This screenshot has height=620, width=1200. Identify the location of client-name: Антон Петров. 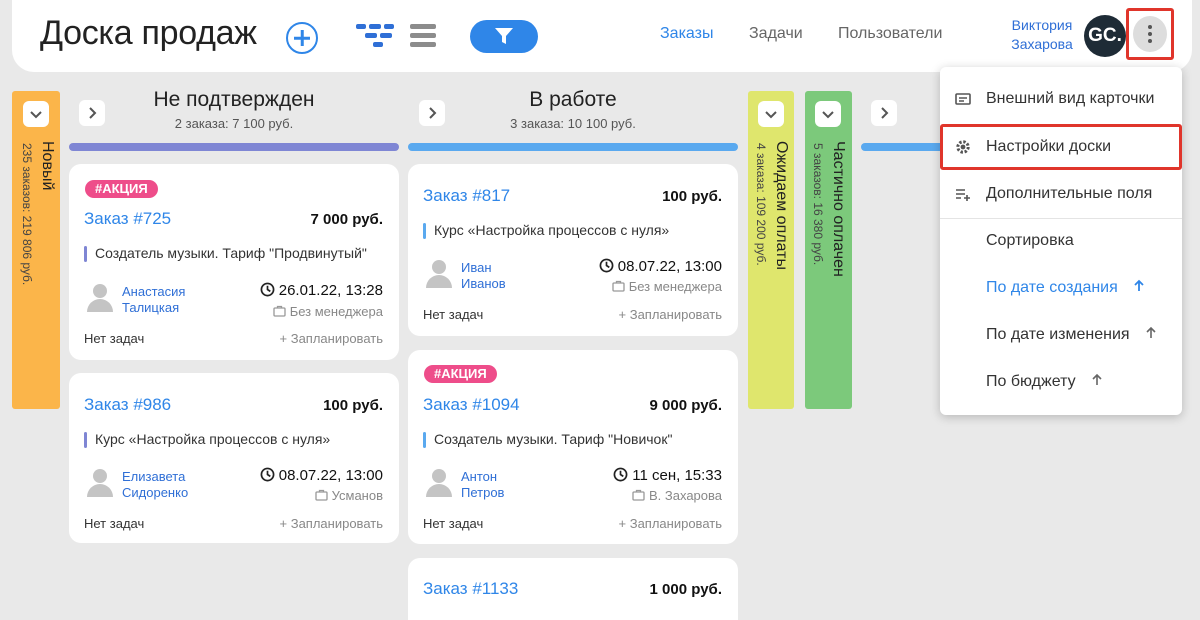
(482, 485).